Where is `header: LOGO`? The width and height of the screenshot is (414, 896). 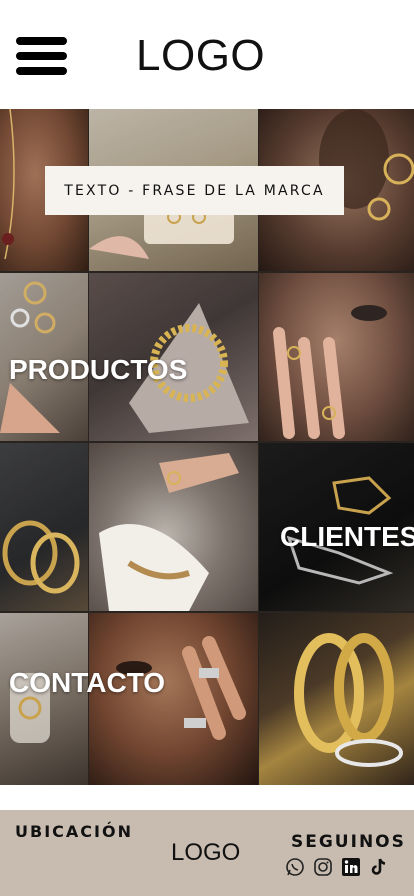
header: LOGO is located at coordinates (207, 54).